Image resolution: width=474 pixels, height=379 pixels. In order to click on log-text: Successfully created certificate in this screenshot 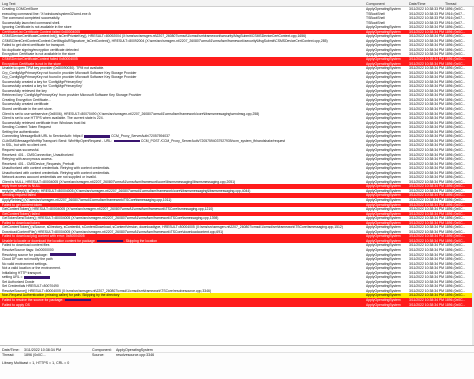, I will do `click(25, 104)`.